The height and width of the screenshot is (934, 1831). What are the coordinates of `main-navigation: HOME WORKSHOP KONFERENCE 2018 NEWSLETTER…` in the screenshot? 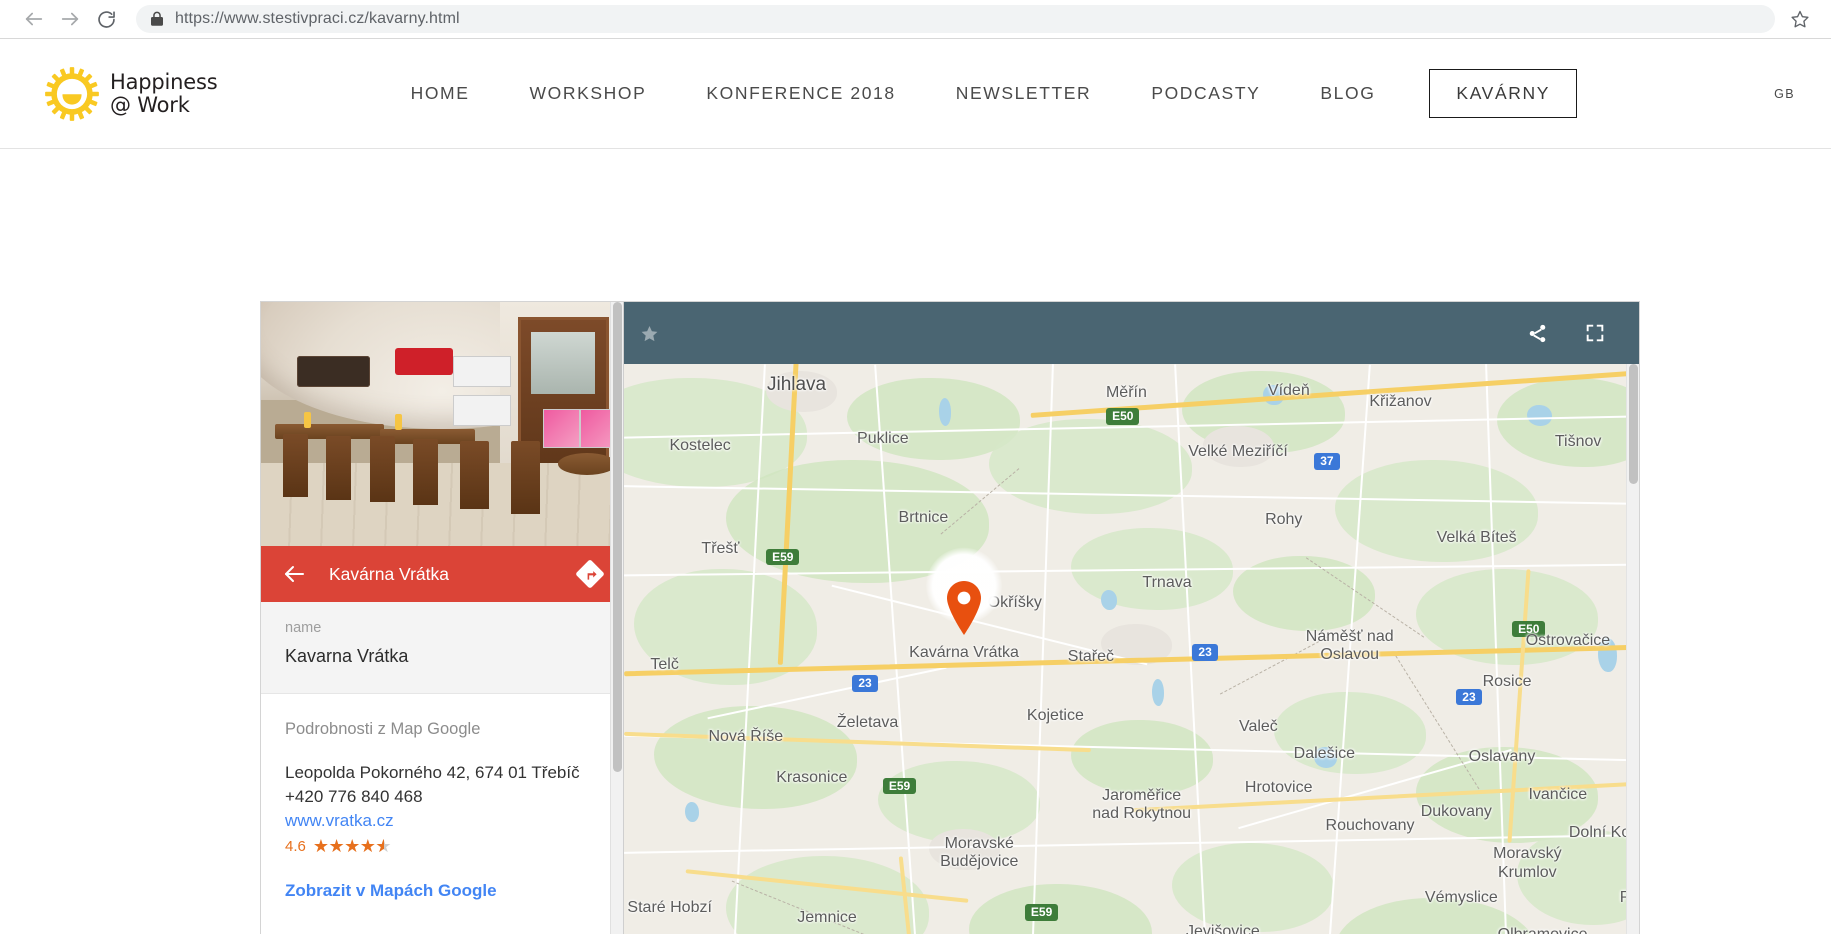 It's located at (978, 93).